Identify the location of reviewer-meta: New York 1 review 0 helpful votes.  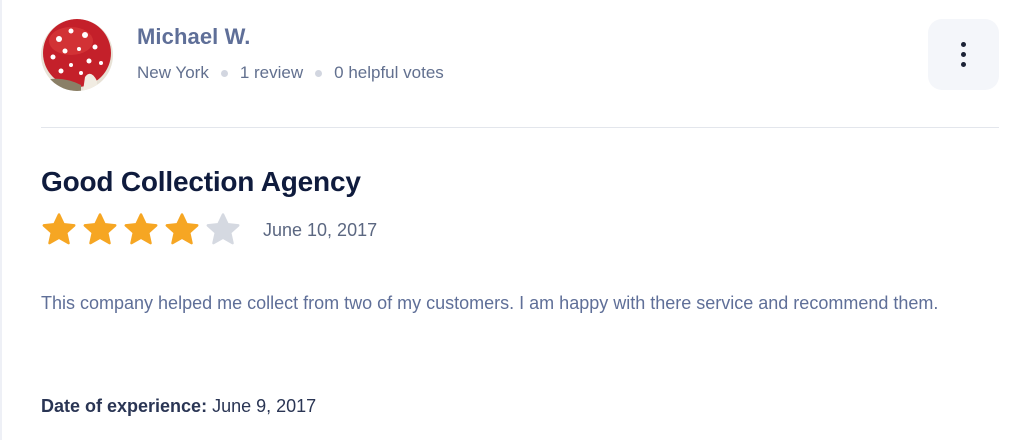
(290, 73).